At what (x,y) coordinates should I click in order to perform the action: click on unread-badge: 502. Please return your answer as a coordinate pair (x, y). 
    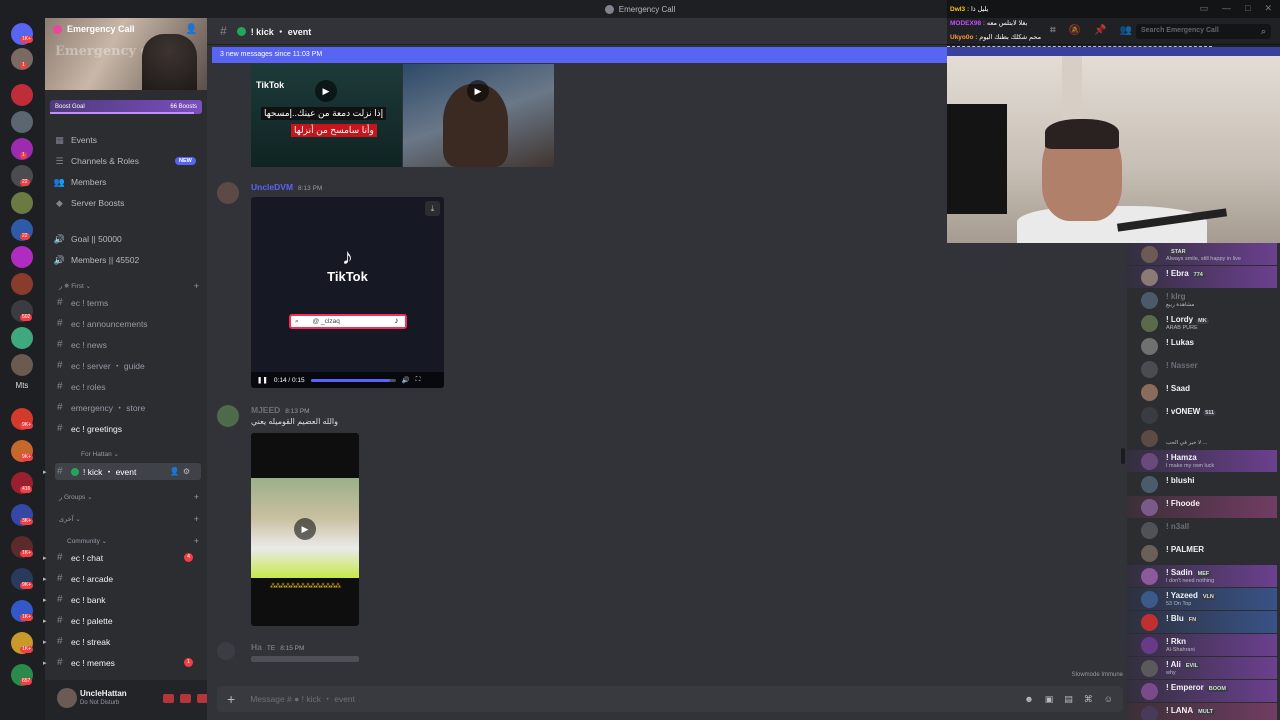
    Looking at the image, I should click on (26, 317).